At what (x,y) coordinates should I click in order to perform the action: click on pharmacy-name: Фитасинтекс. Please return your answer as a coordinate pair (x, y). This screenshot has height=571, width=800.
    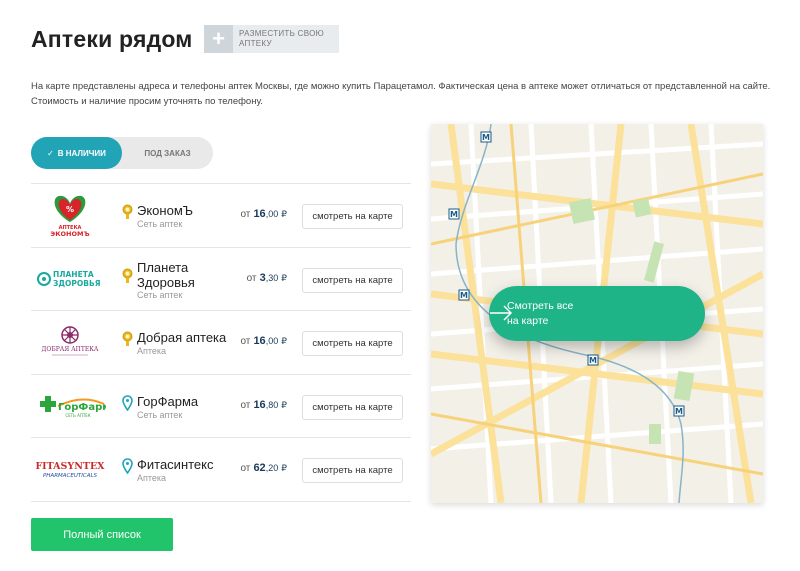
    Looking at the image, I should click on (175, 464).